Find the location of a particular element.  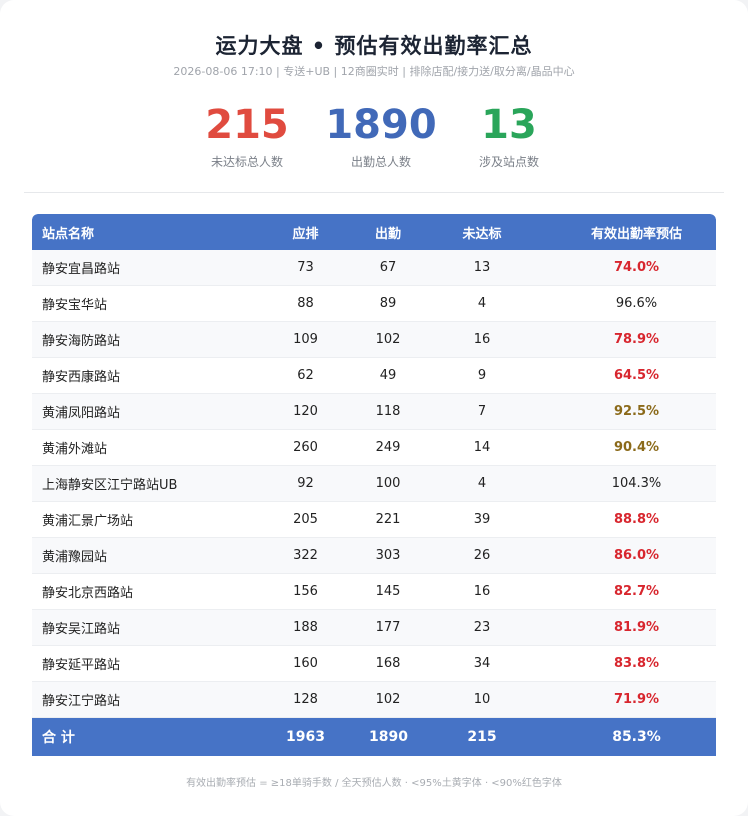

stat-missed-label: 未达标总人数 is located at coordinates (246, 162).